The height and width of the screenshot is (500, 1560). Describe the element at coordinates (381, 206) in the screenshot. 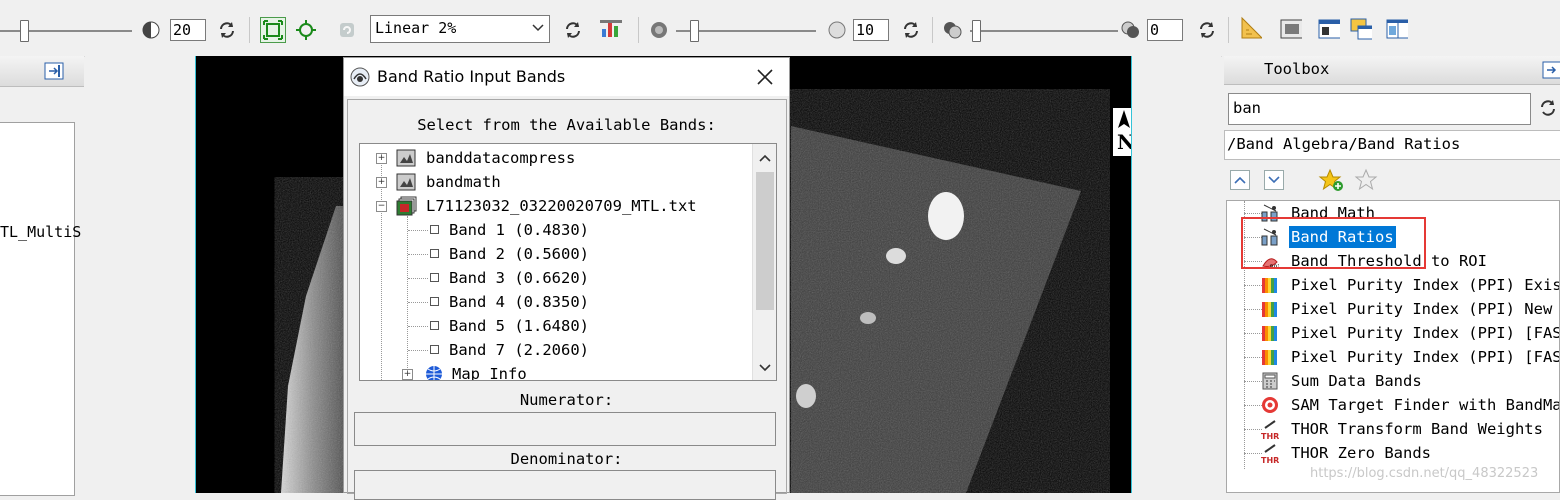

I see `collapse-icon: −` at that location.